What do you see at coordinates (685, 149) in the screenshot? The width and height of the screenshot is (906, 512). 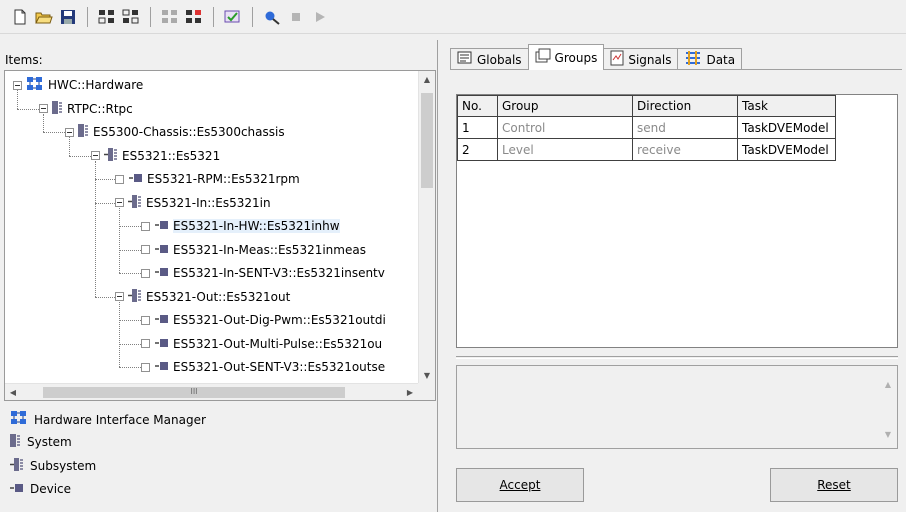 I see `table-cell: receive` at bounding box center [685, 149].